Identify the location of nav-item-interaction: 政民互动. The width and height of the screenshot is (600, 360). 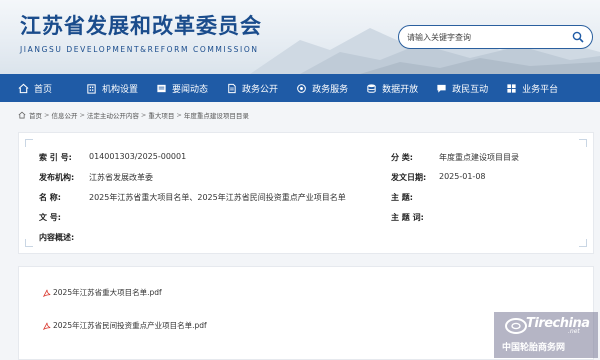
(462, 88).